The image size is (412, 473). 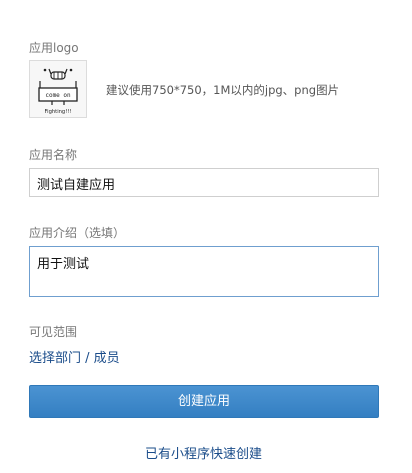 I want to click on create-app-button: 创建应用, so click(x=204, y=401).